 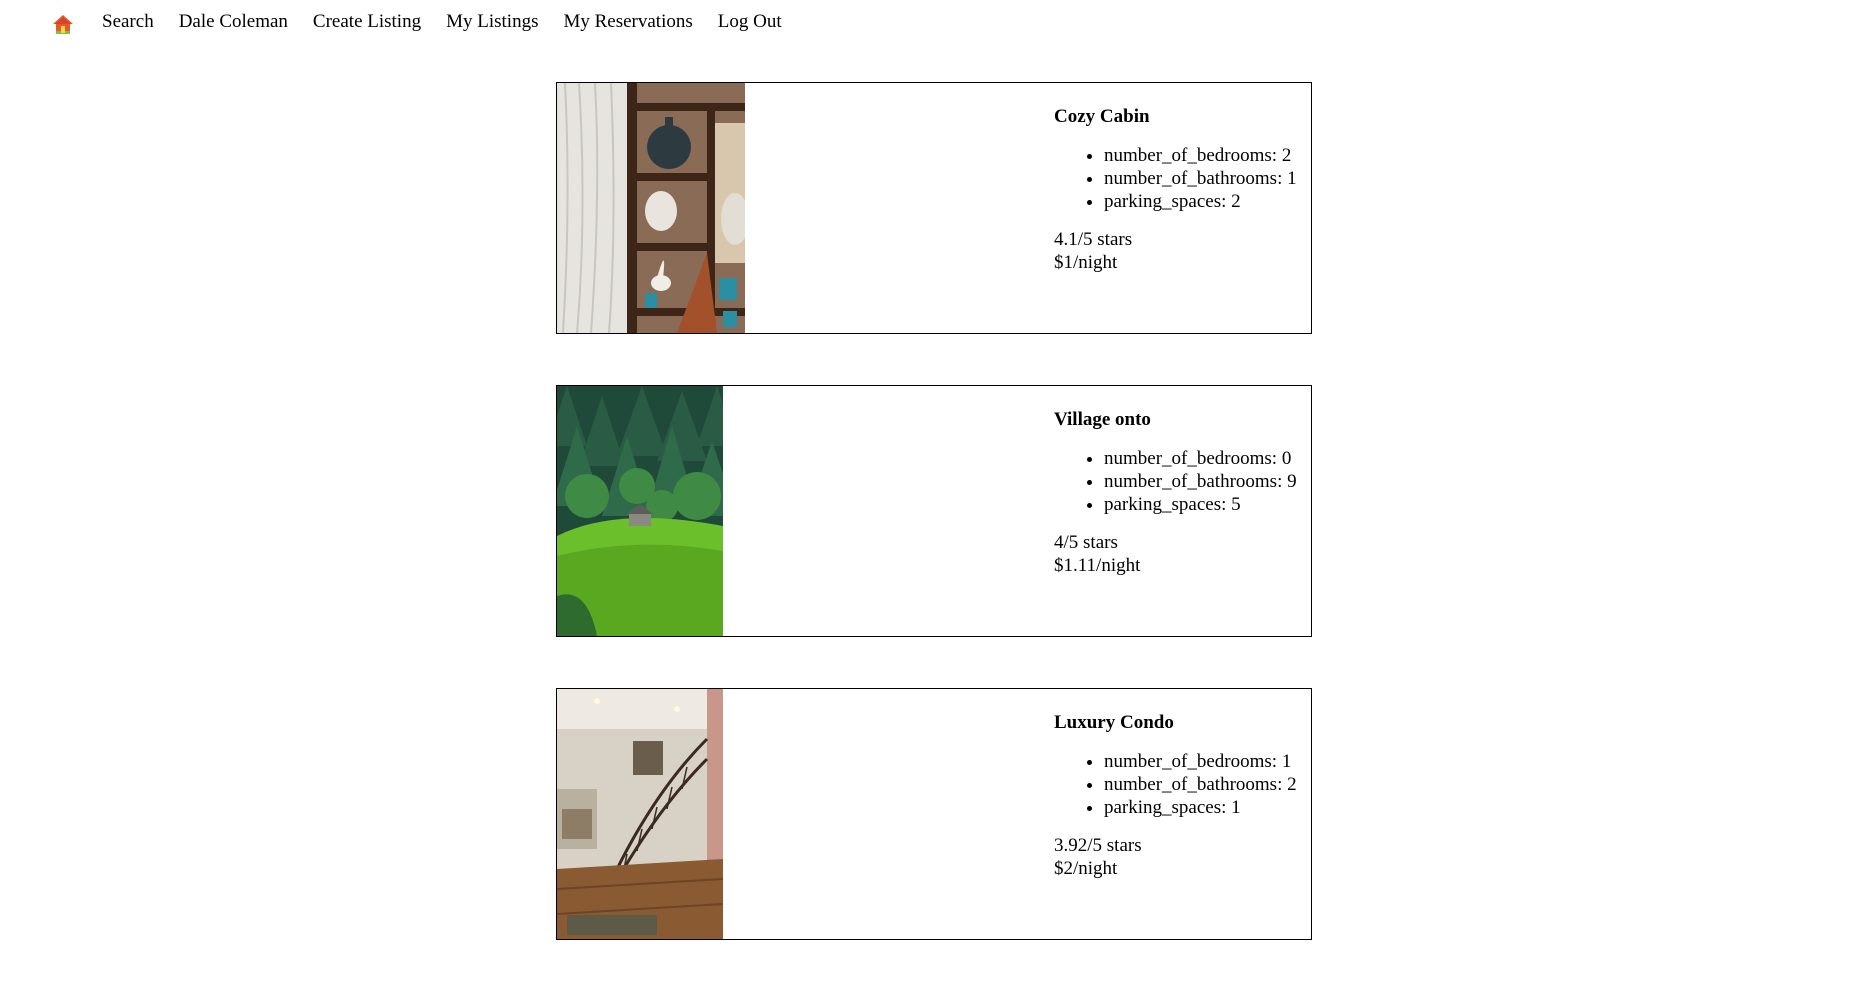 I want to click on home-icon, so click(x=63, y=24).